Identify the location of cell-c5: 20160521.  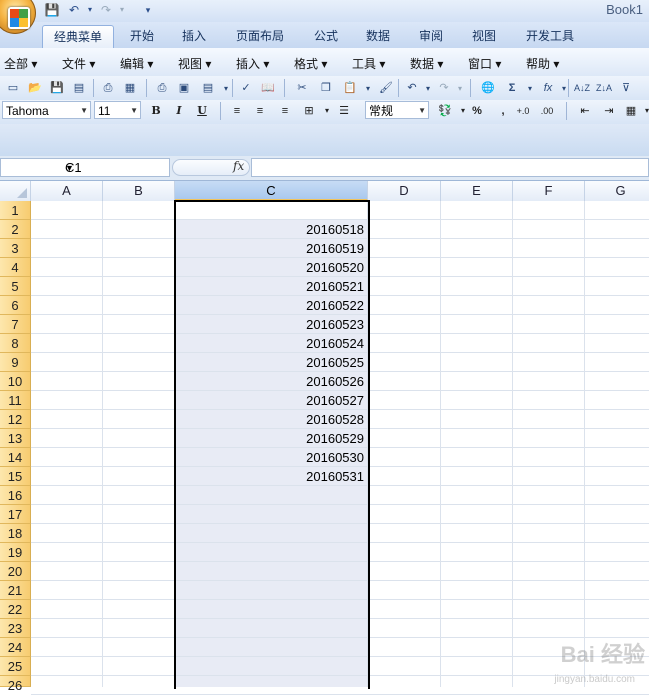
(271, 286).